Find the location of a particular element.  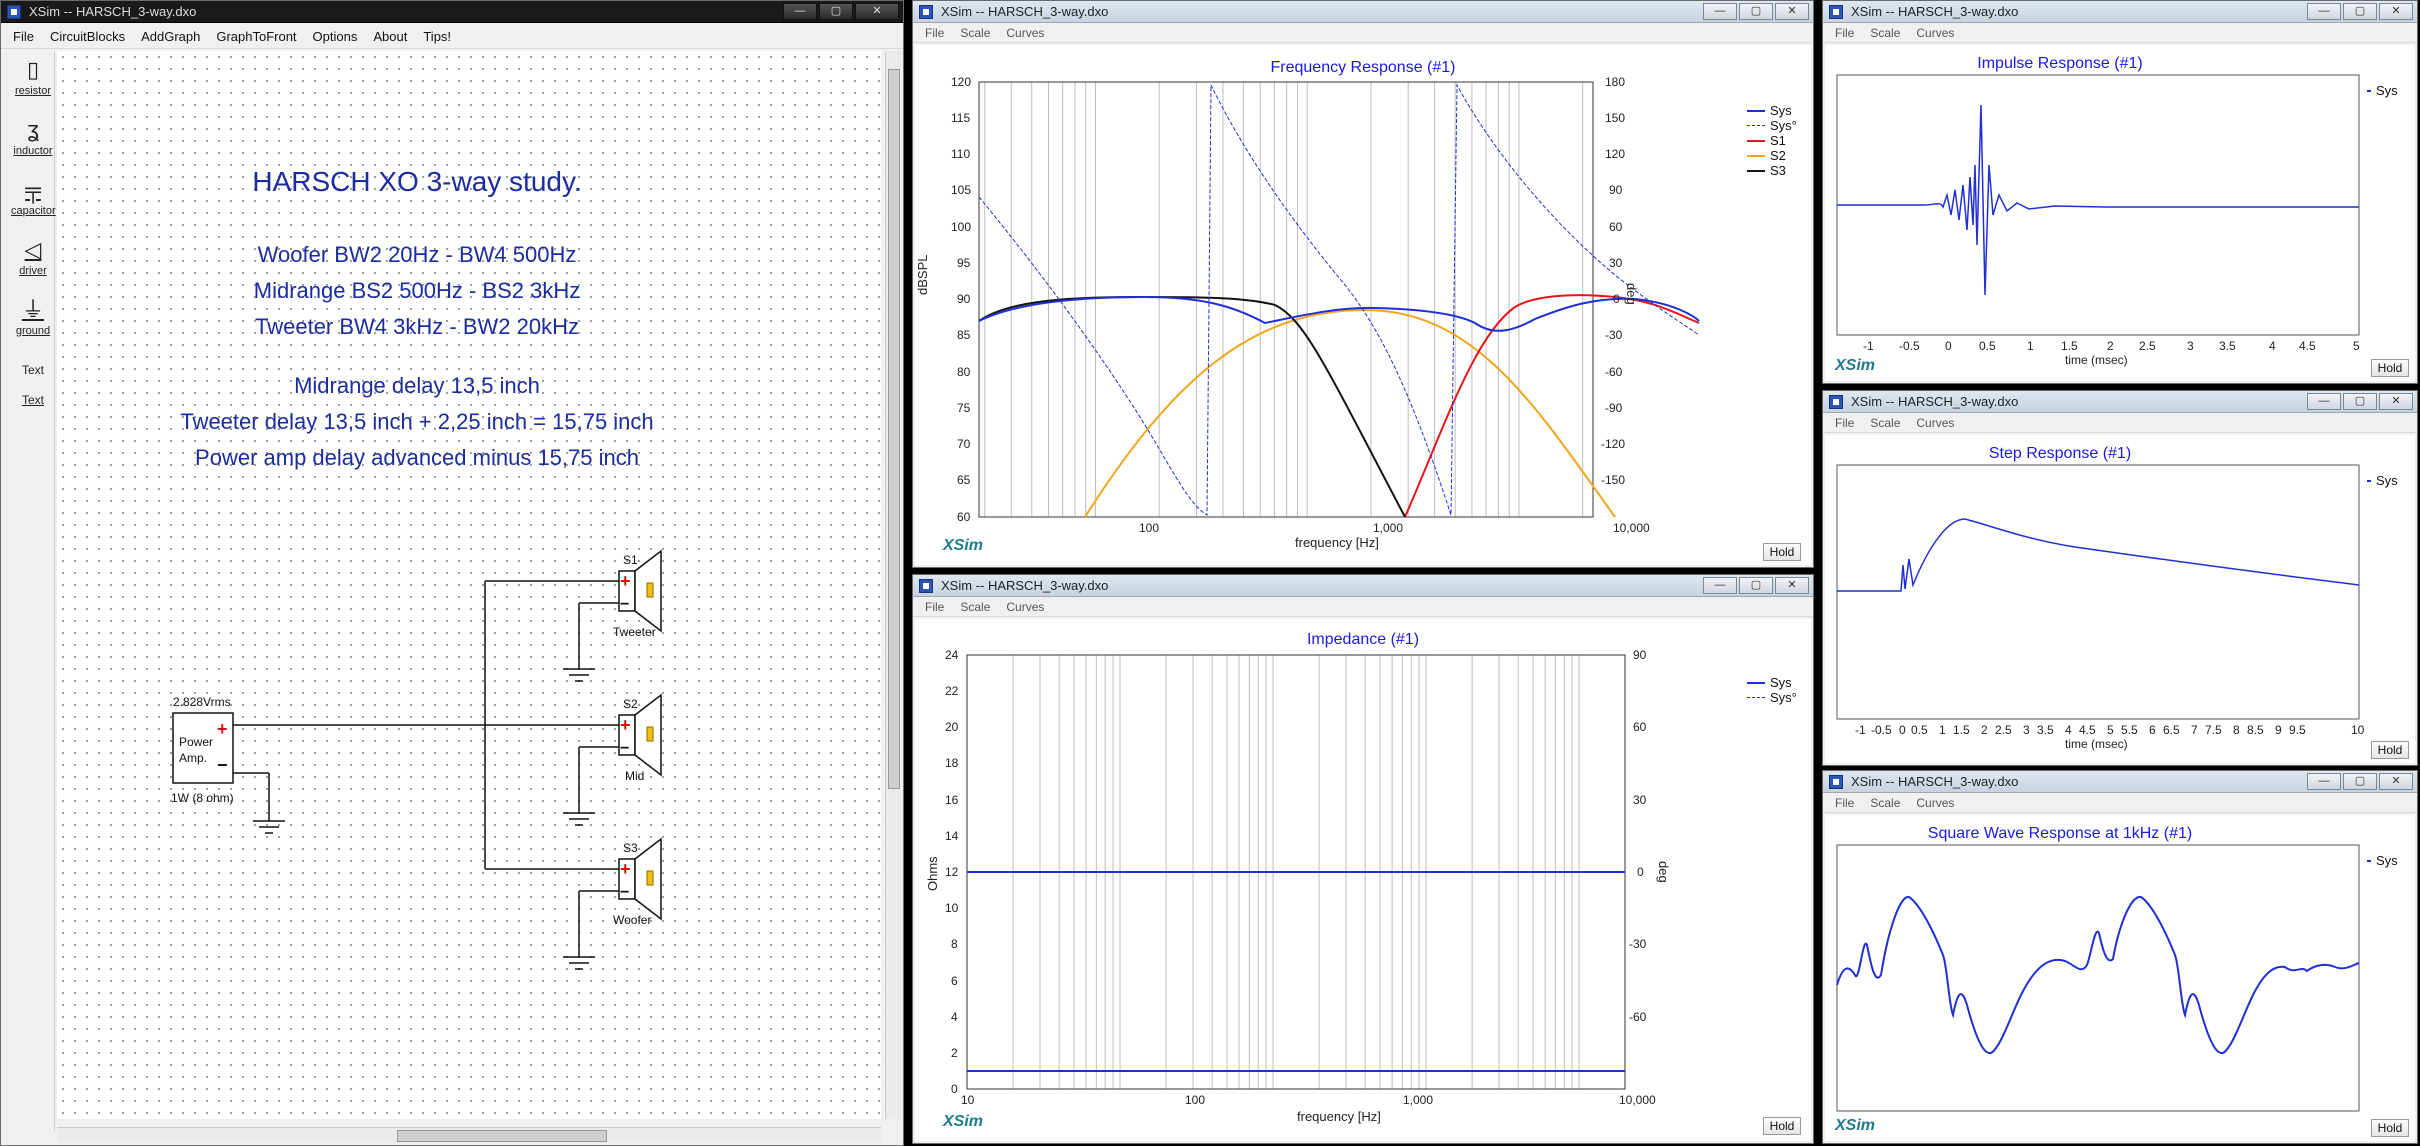

freq-y2tick: 180 is located at coordinates (1615, 82).